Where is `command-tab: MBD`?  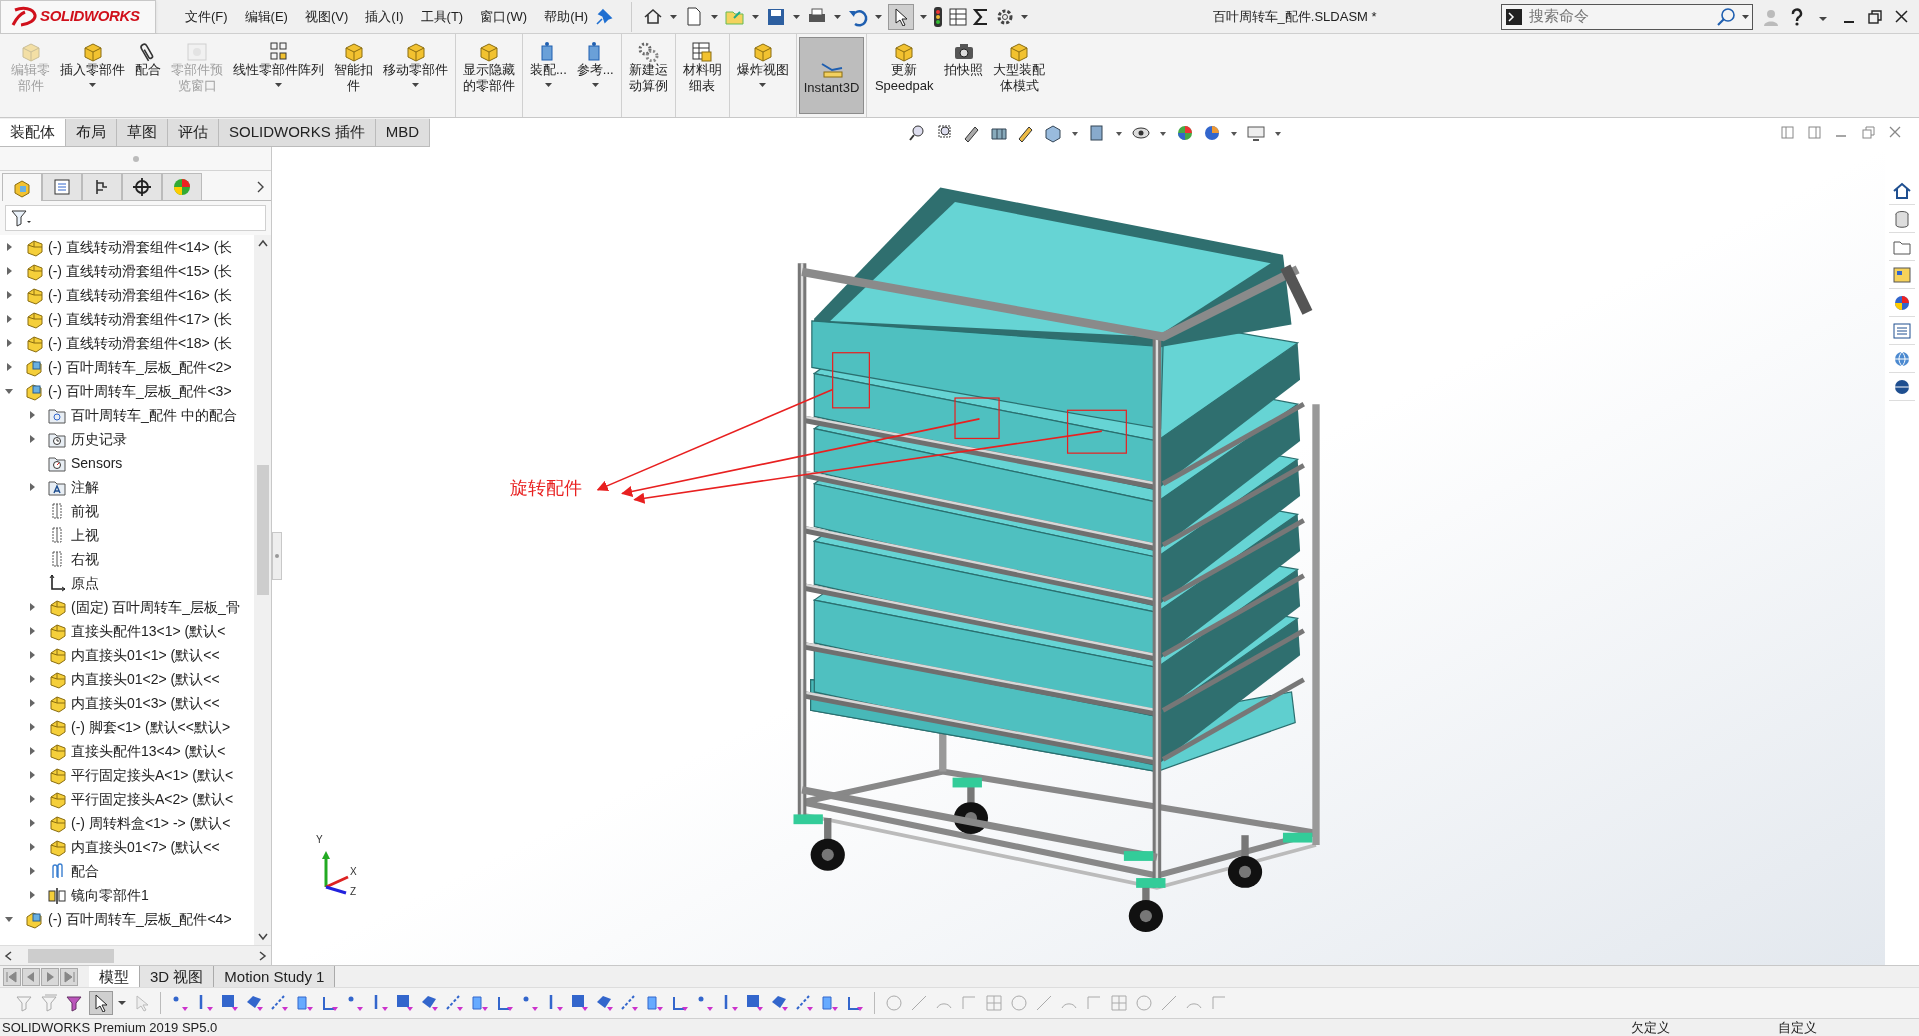
command-tab: MBD is located at coordinates (403, 132).